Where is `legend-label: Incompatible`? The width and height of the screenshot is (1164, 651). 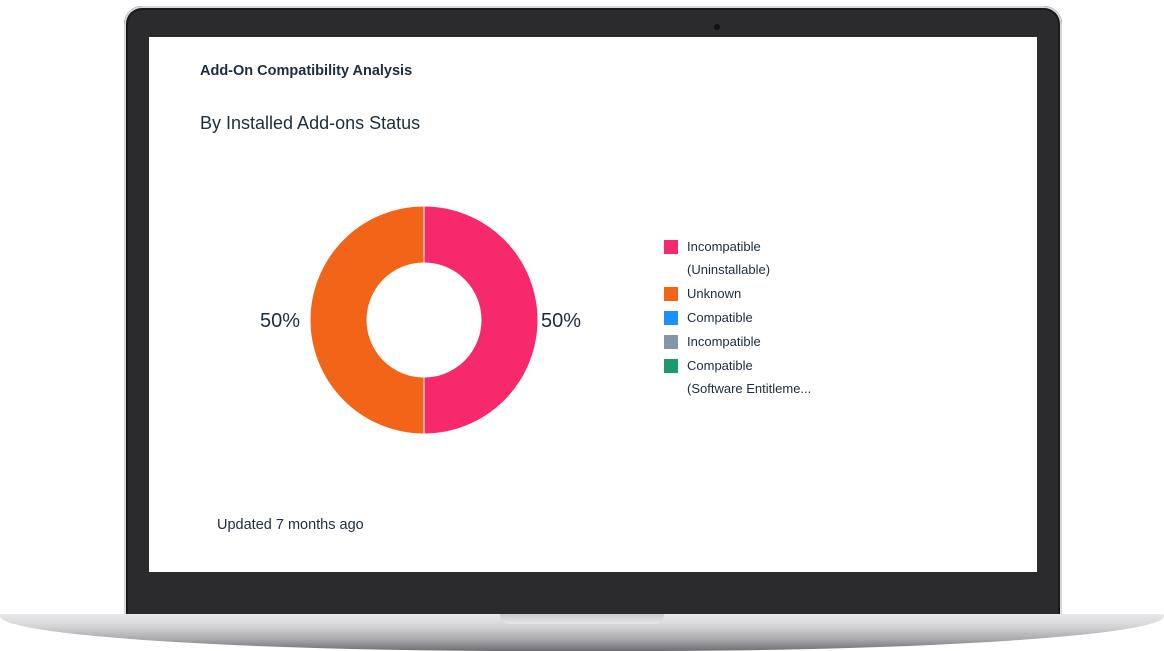 legend-label: Incompatible is located at coordinates (724, 341).